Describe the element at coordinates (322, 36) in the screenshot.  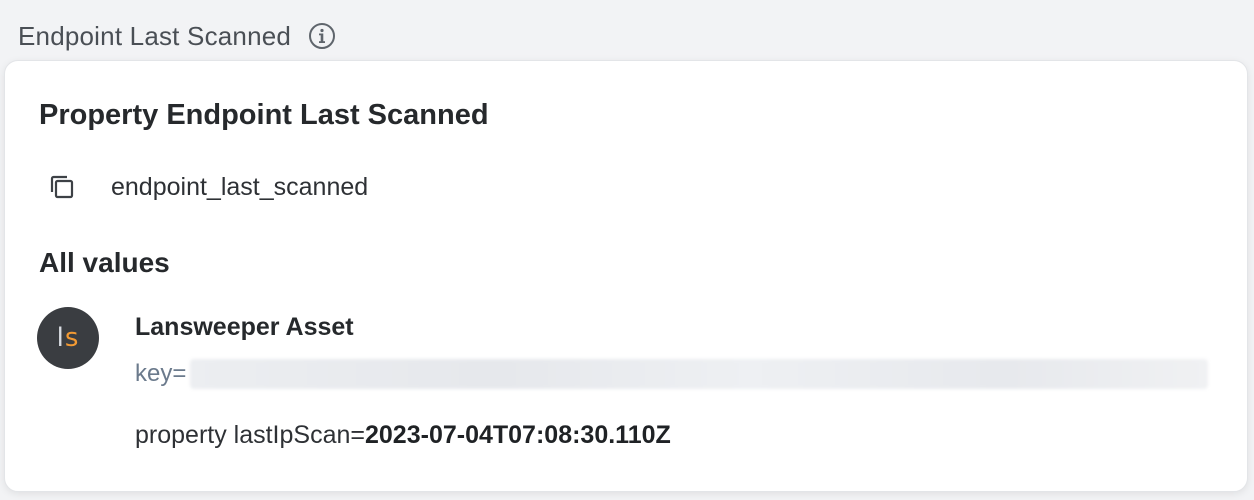
I see `info-icon` at that location.